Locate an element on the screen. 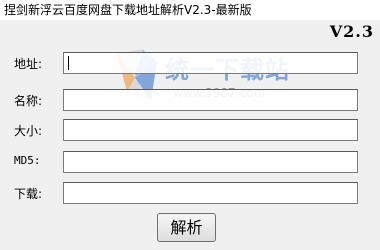  address-label: 地址: is located at coordinates (28, 64).